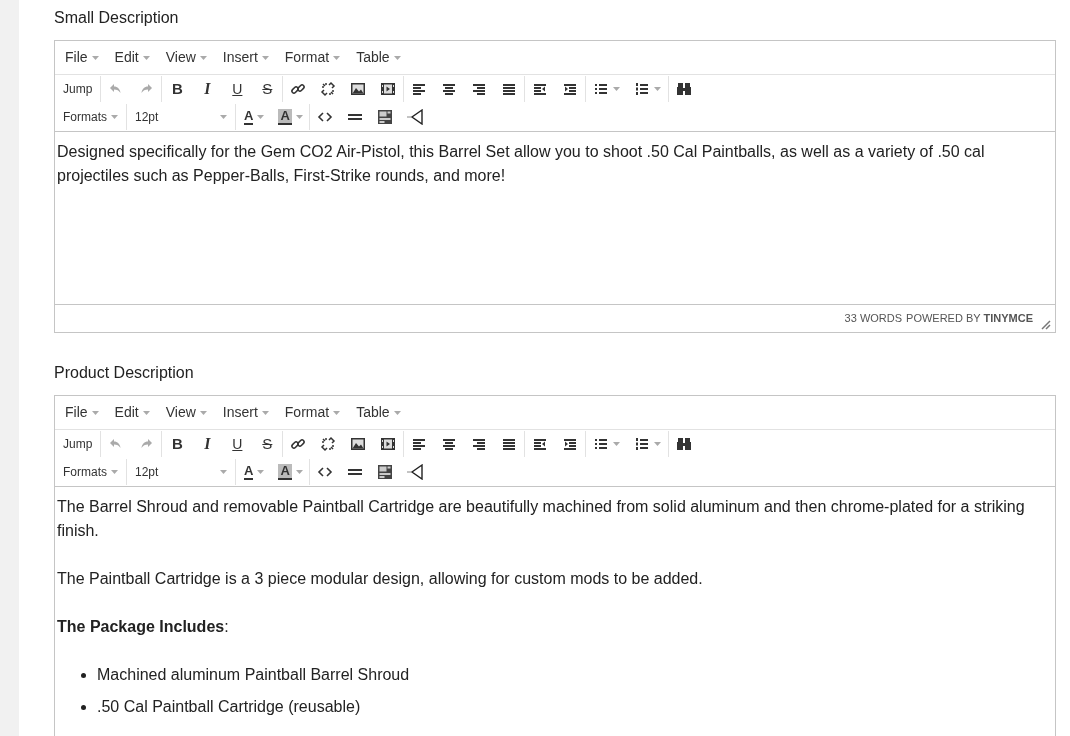 This screenshot has width=1070, height=736. What do you see at coordinates (229, 707) in the screenshot?
I see `list-item: .50 Cal Paintball Cartridge (reusable)` at bounding box center [229, 707].